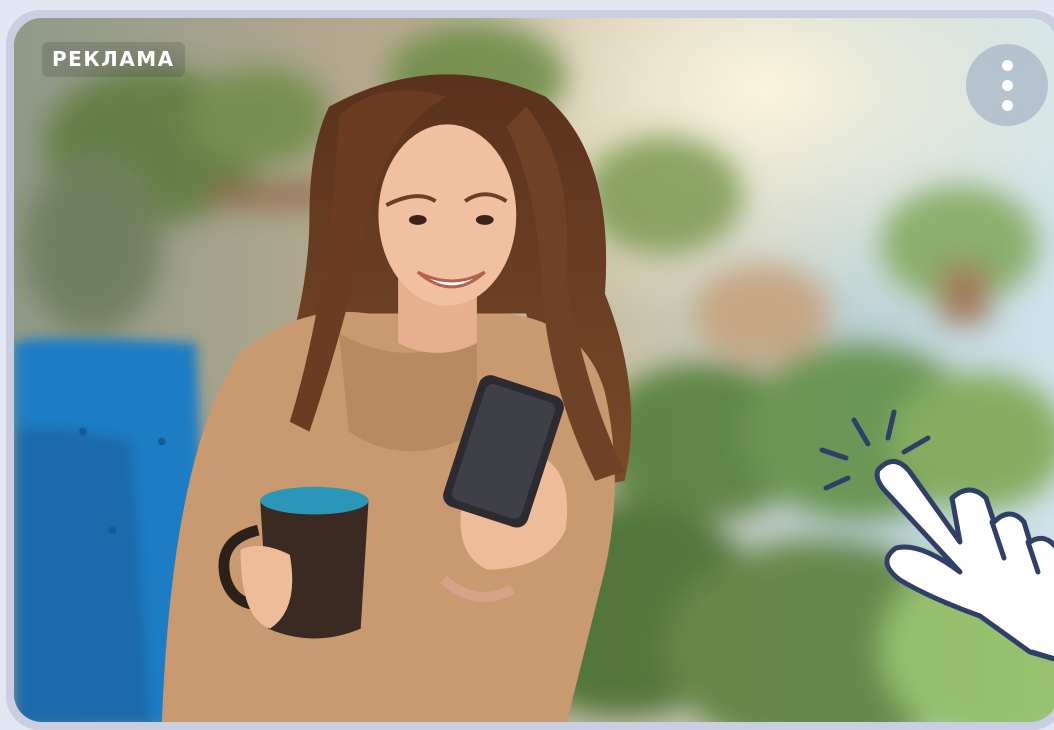 This screenshot has height=730, width=1054. I want to click on ad-label: РЕКЛАМА, so click(113, 59).